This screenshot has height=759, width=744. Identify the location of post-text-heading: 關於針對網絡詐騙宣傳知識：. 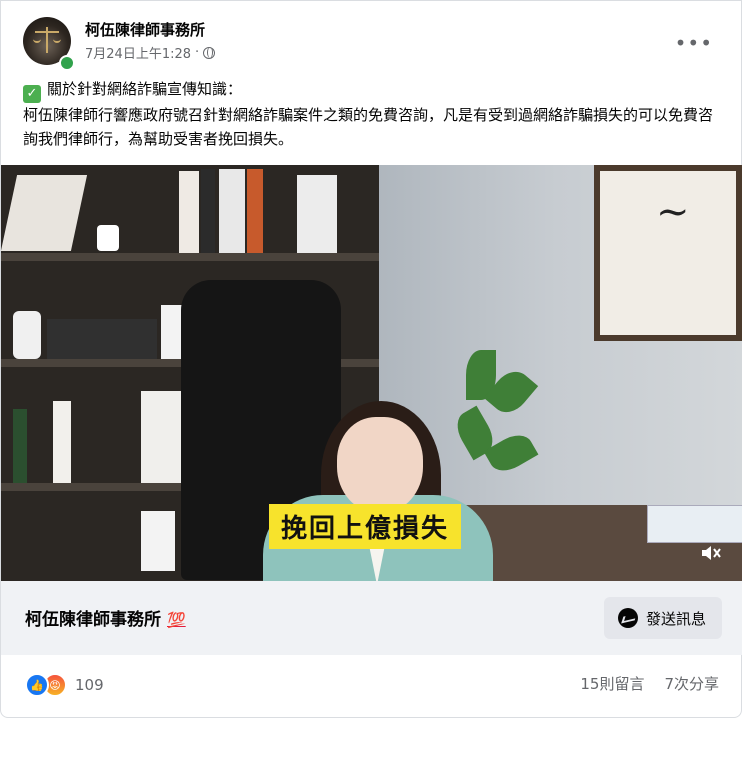
(145, 89).